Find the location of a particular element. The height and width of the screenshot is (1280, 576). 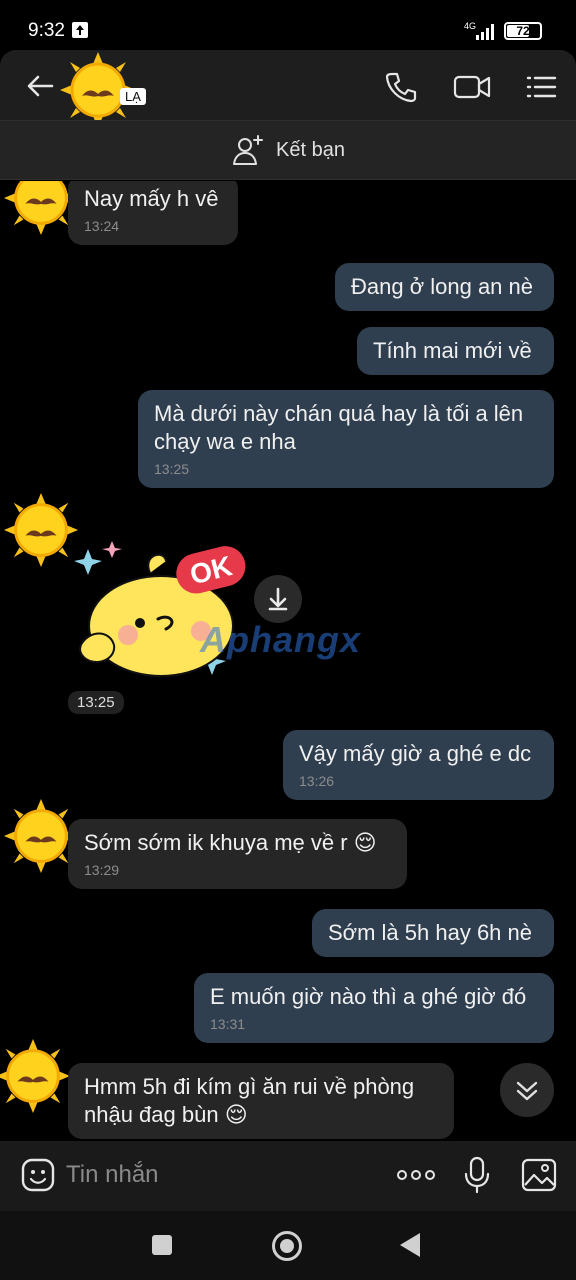

voice-button is located at coordinates (477, 1175).